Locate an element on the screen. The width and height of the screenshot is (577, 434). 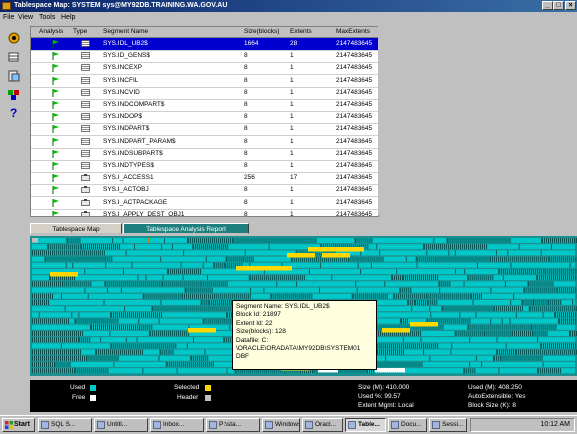
cell-size: 1664 is located at coordinates (251, 43).